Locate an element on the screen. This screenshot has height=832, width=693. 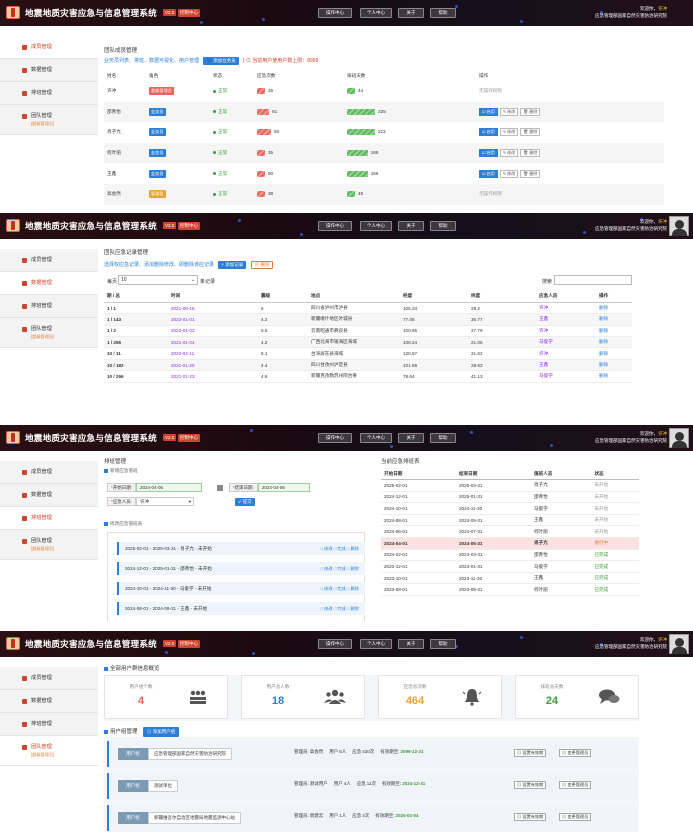
record-latitude: 21.05 is located at coordinates (502, 342).